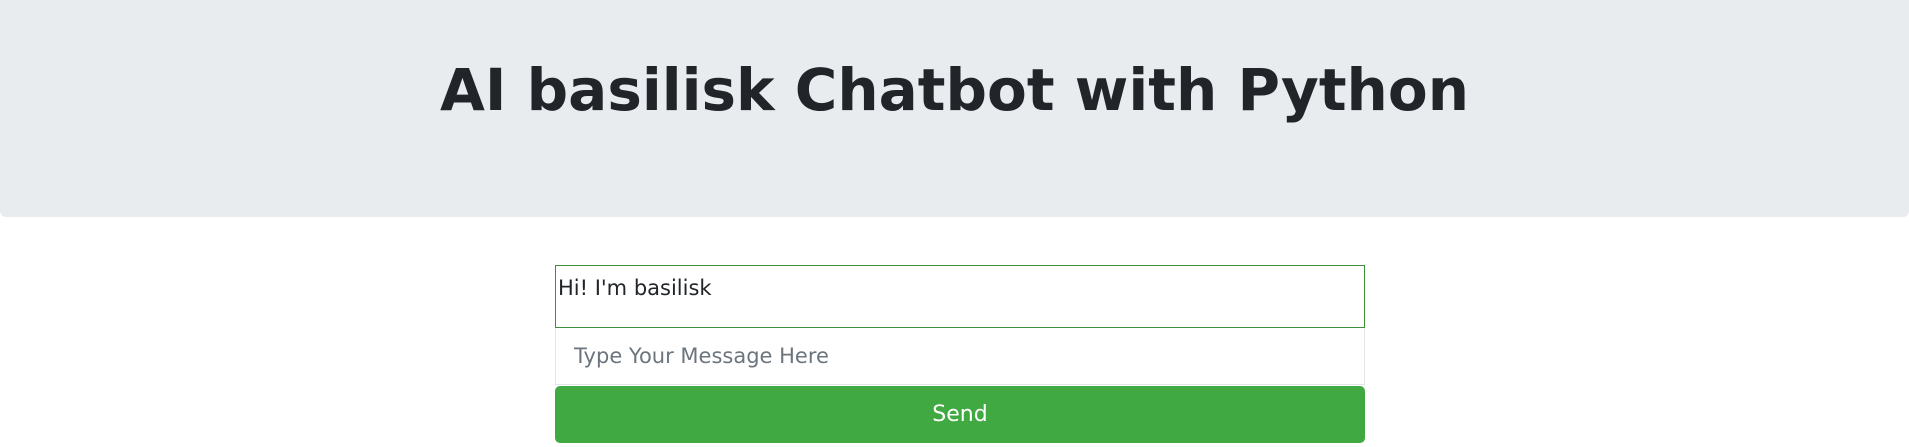 The image size is (1909, 447). I want to click on bot-message: Hi! I'm basilisk, so click(635, 288).